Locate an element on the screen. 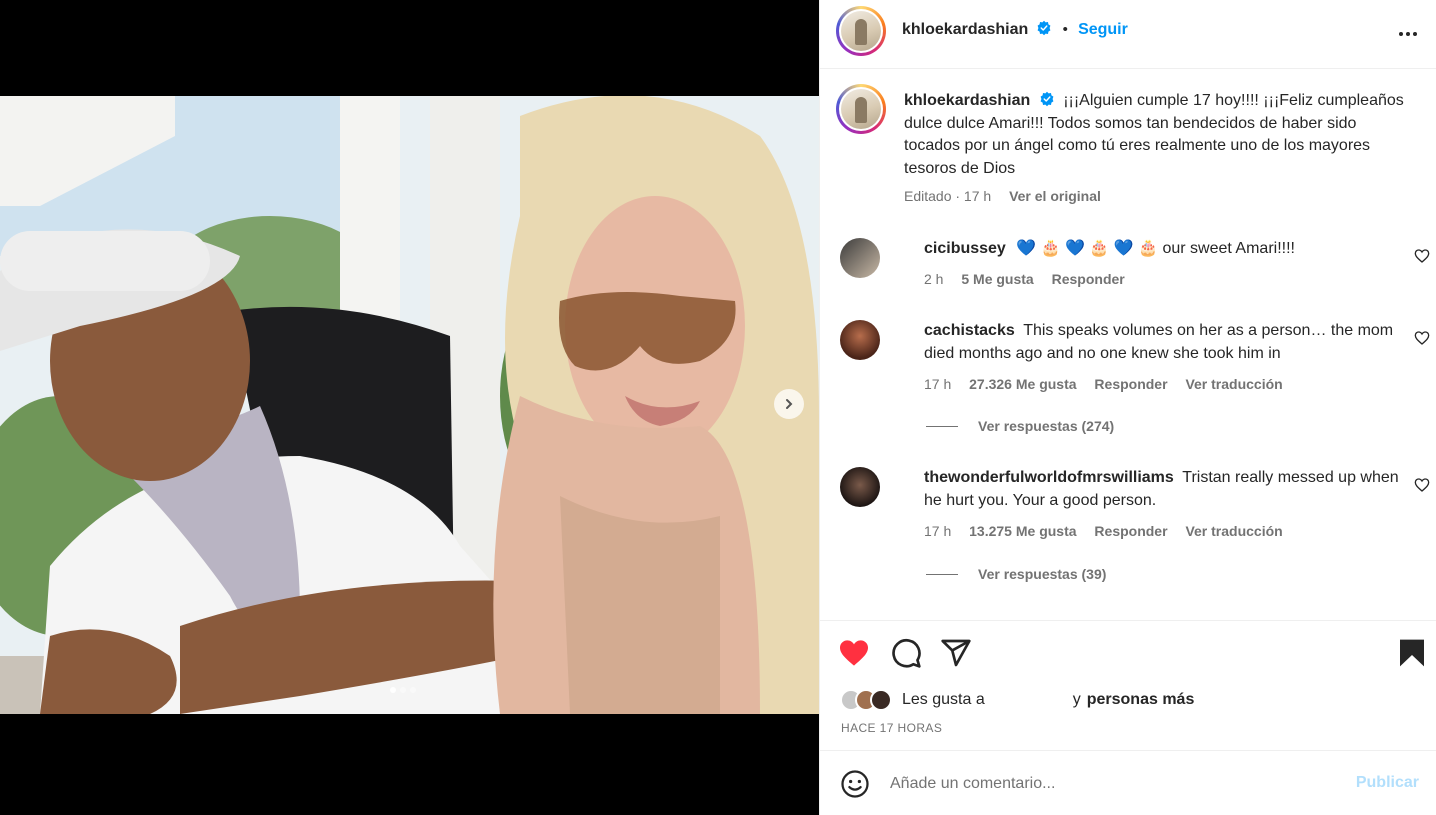 The height and width of the screenshot is (815, 1436). liker-avatars is located at coordinates (866, 700).